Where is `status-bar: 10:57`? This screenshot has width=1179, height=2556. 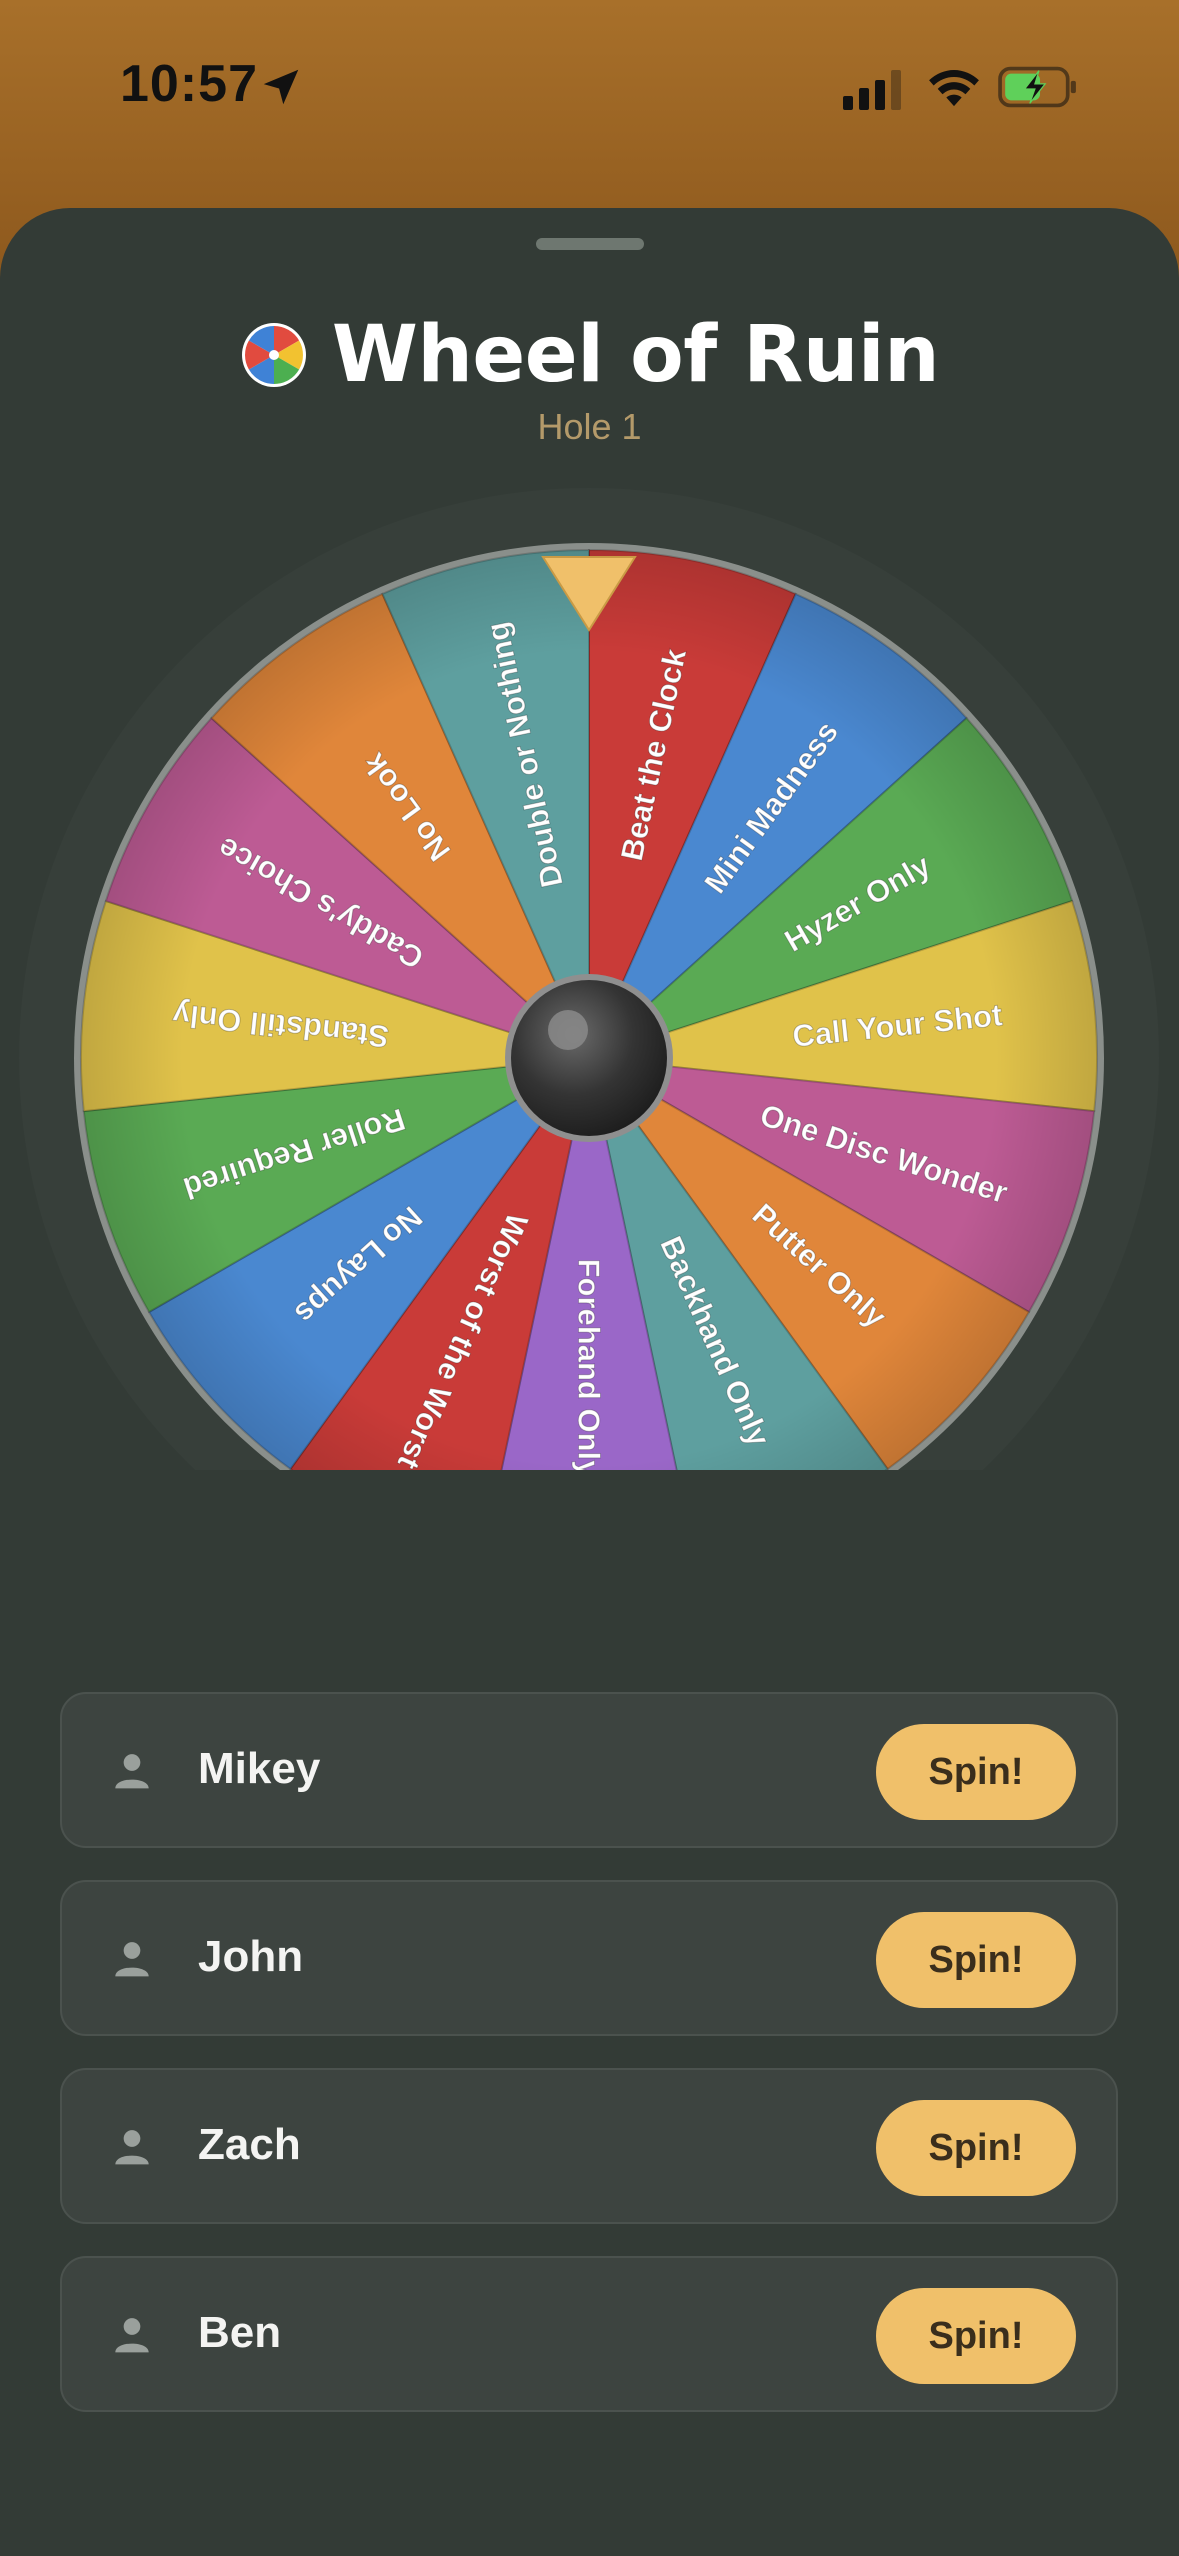
status-bar: 10:57 is located at coordinates (589, 90).